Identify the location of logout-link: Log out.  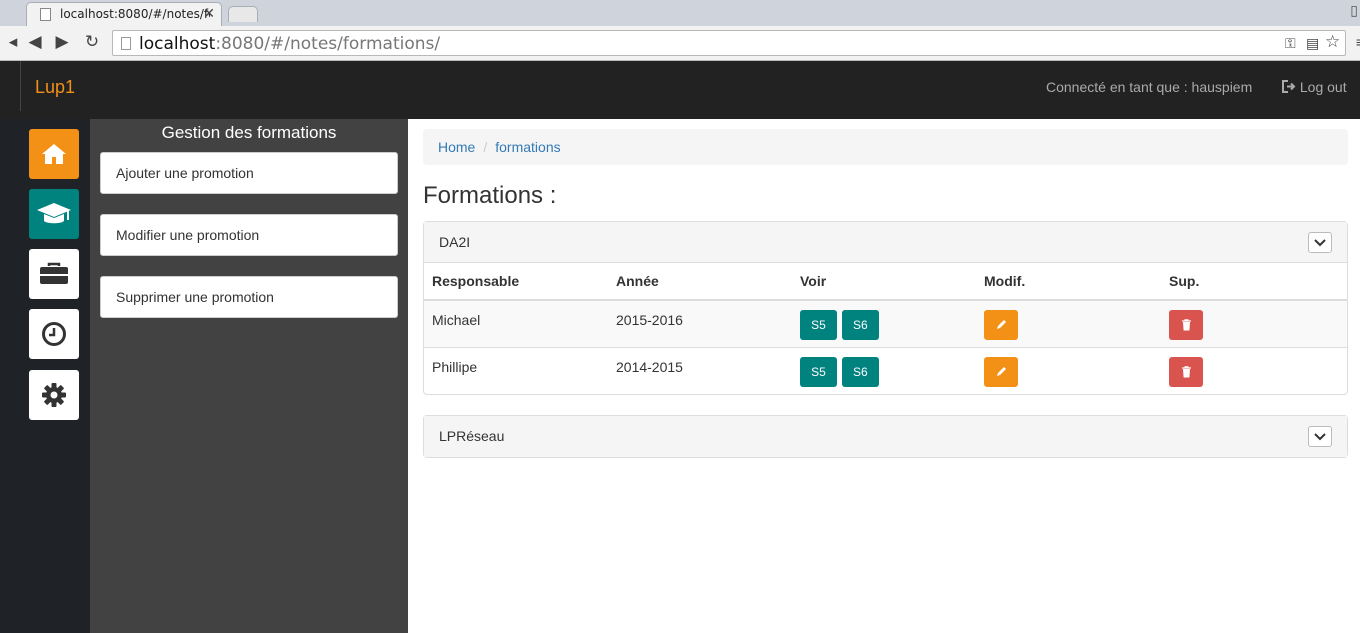
(1314, 87).